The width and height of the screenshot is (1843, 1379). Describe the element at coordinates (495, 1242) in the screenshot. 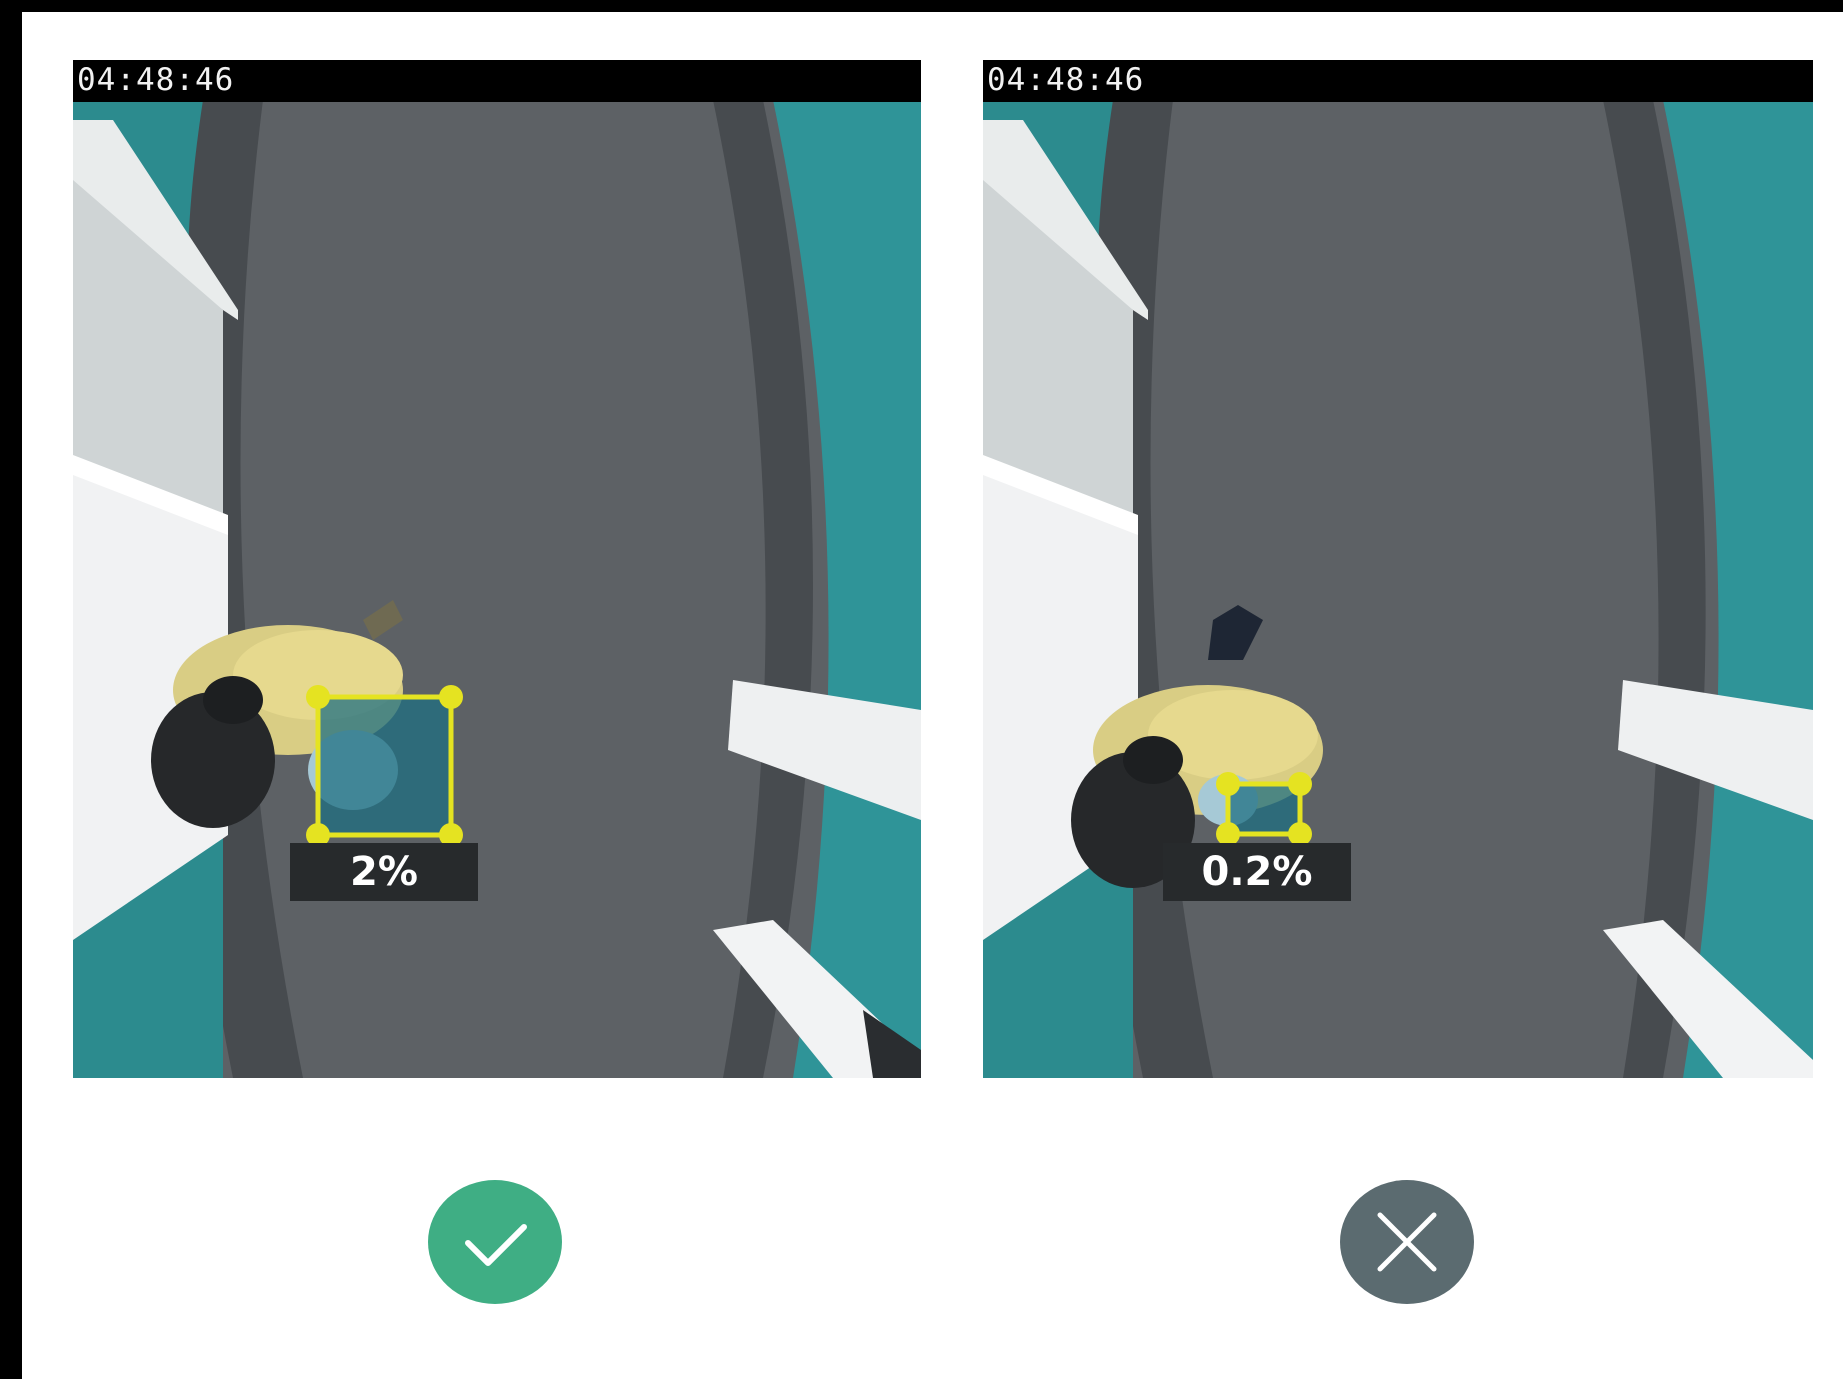

I see `checkmark-icon` at that location.